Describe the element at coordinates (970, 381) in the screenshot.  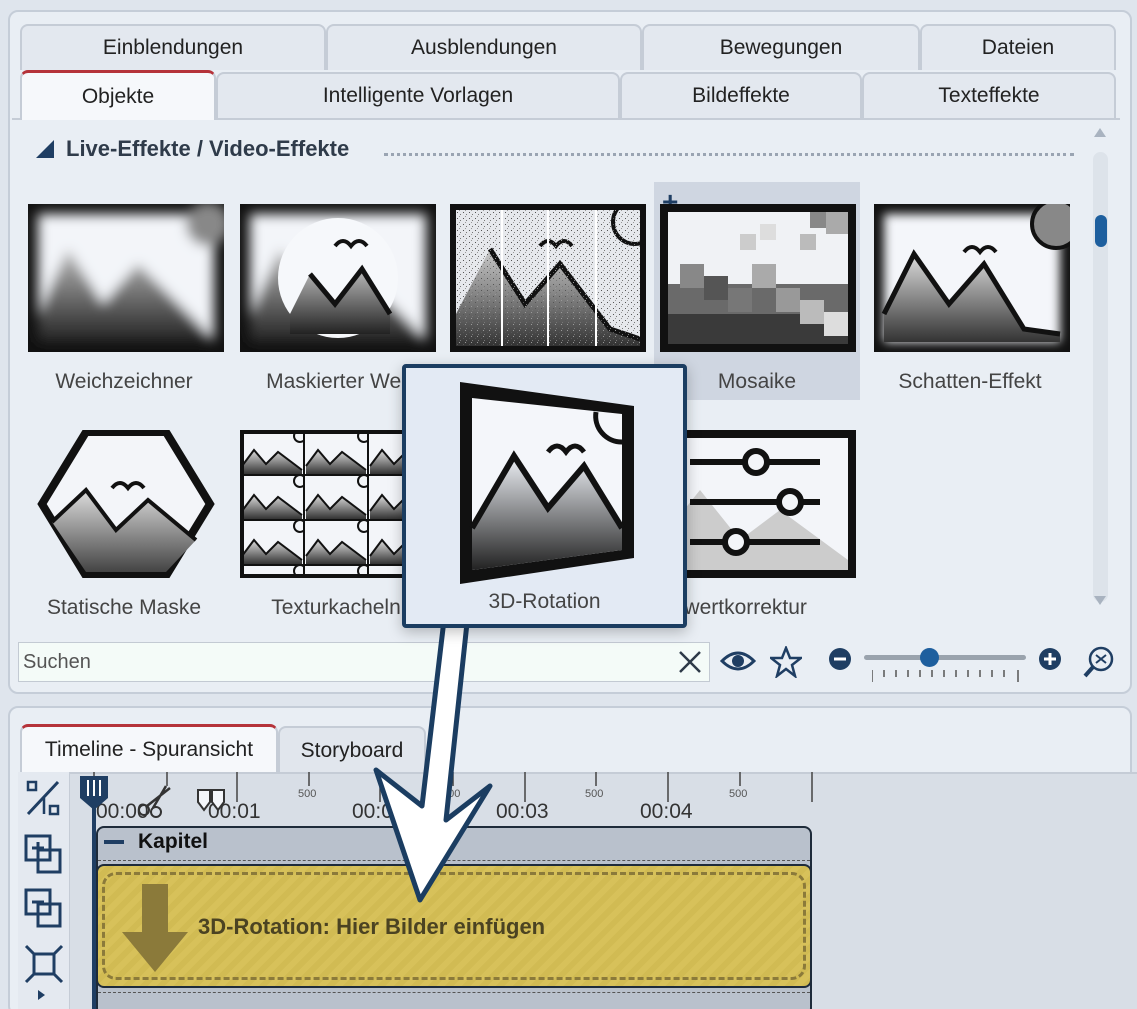
I see `effect-label: Schatten-Effekt` at that location.